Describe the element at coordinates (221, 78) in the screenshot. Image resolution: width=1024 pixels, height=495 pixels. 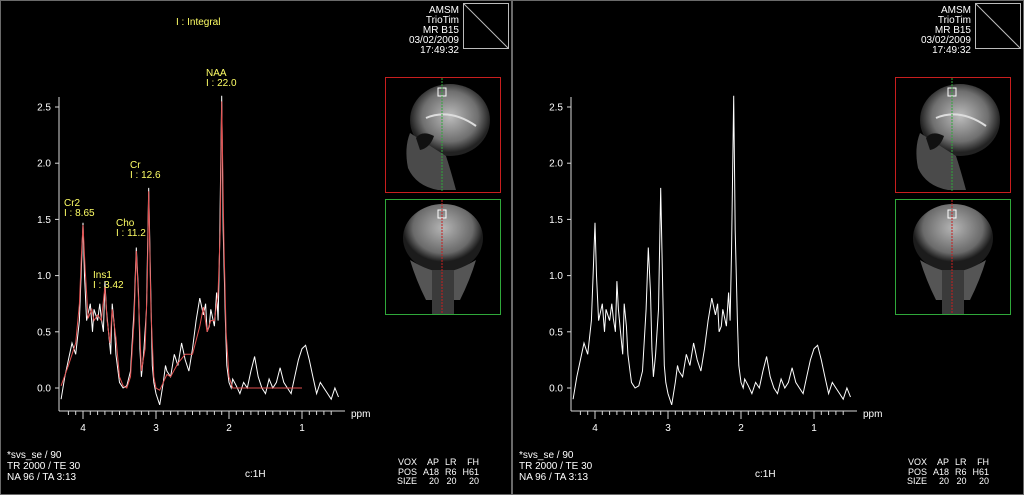
I see `peak-label-naa: NAA I : 22.0` at that location.